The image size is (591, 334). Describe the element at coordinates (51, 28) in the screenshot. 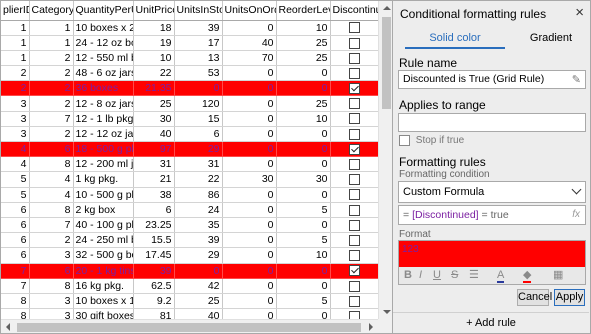

I see `grid-cell: 1` at that location.